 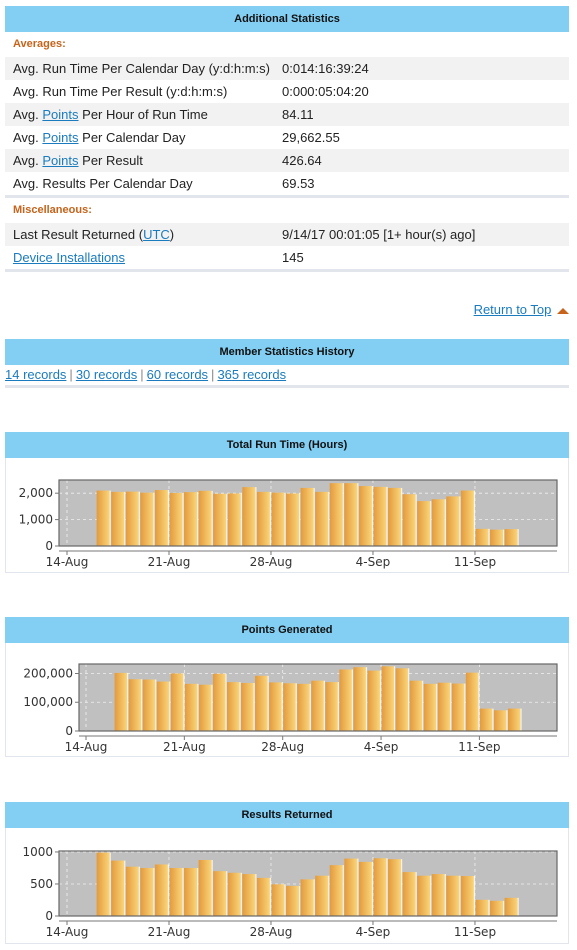 I want to click on total-run-time-chart: 0 1,000 2,000 14-Aug 21-Aug 28-Aug 4-Sep 11-Sep, so click(x=288, y=524).